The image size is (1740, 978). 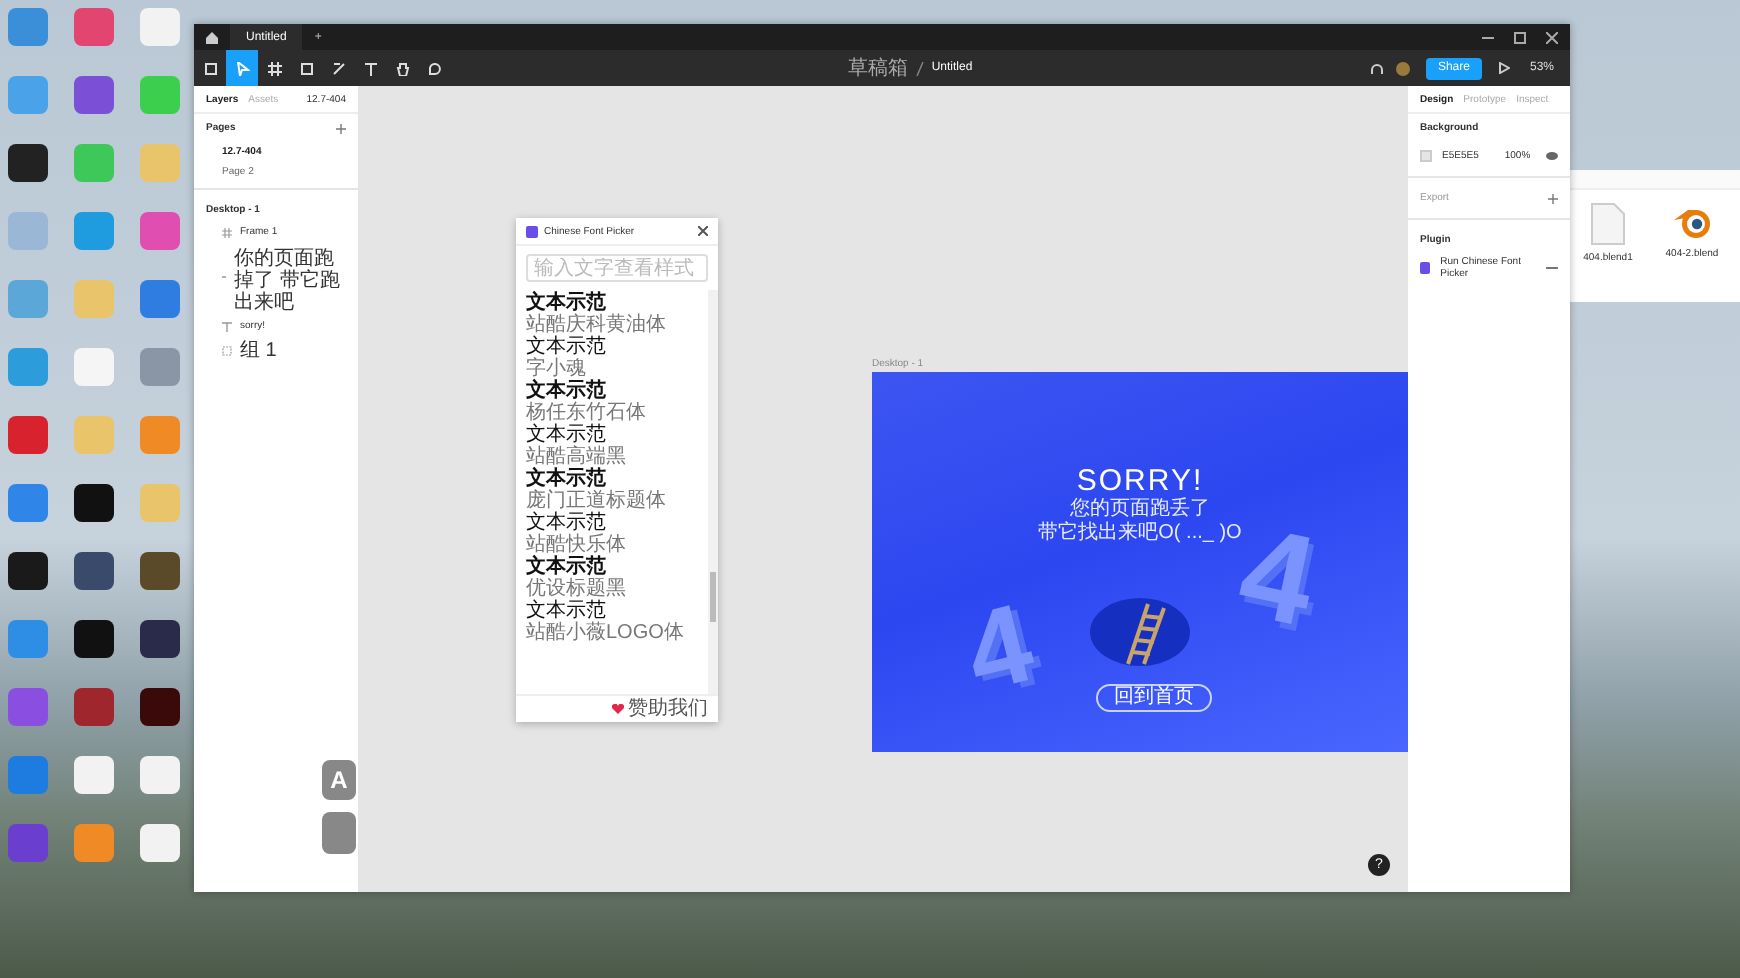 What do you see at coordinates (577, 589) in the screenshot?
I see `font-name: 优设标题黑` at bounding box center [577, 589].